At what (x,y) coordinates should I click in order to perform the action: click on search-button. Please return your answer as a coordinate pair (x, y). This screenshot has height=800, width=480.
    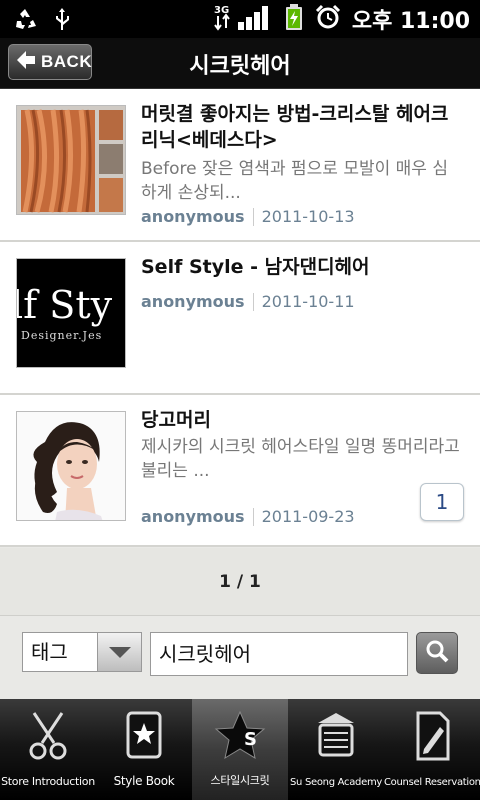
    Looking at the image, I should click on (437, 653).